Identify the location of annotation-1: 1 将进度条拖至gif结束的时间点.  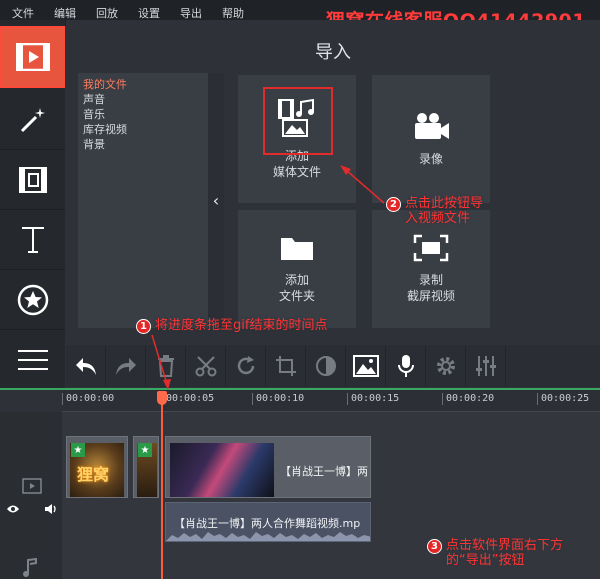
(231, 326).